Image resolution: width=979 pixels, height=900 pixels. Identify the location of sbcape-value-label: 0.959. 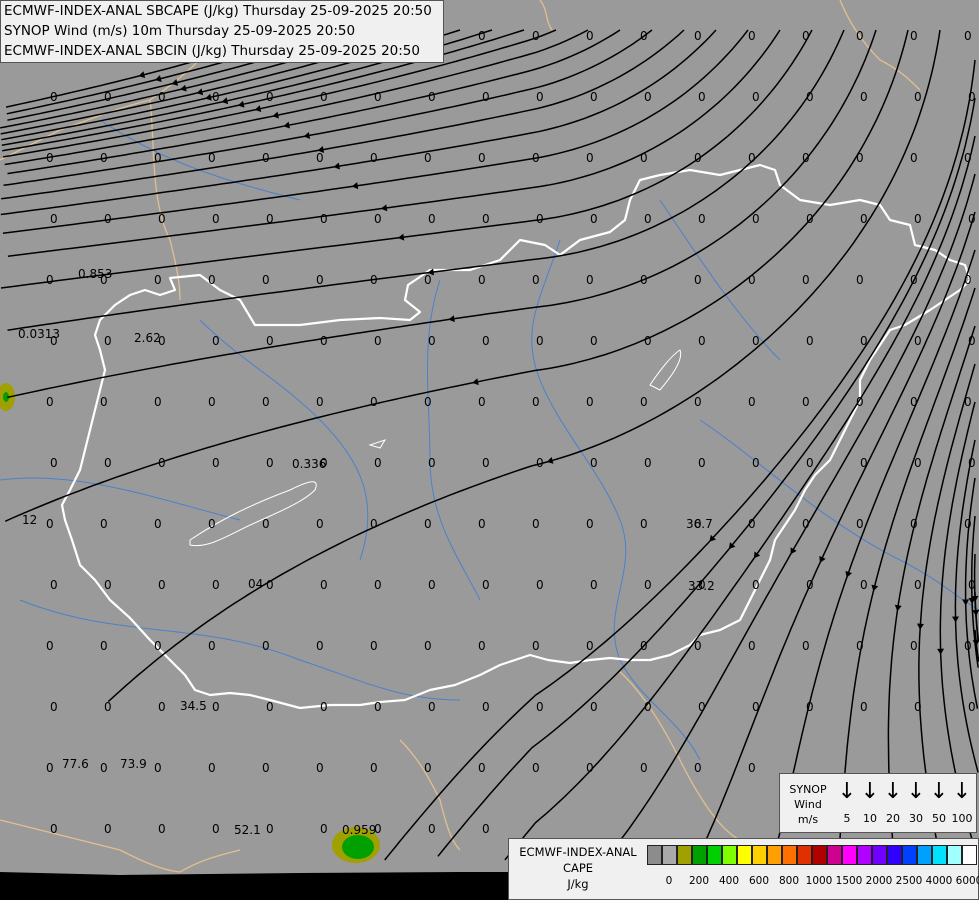
(359, 830).